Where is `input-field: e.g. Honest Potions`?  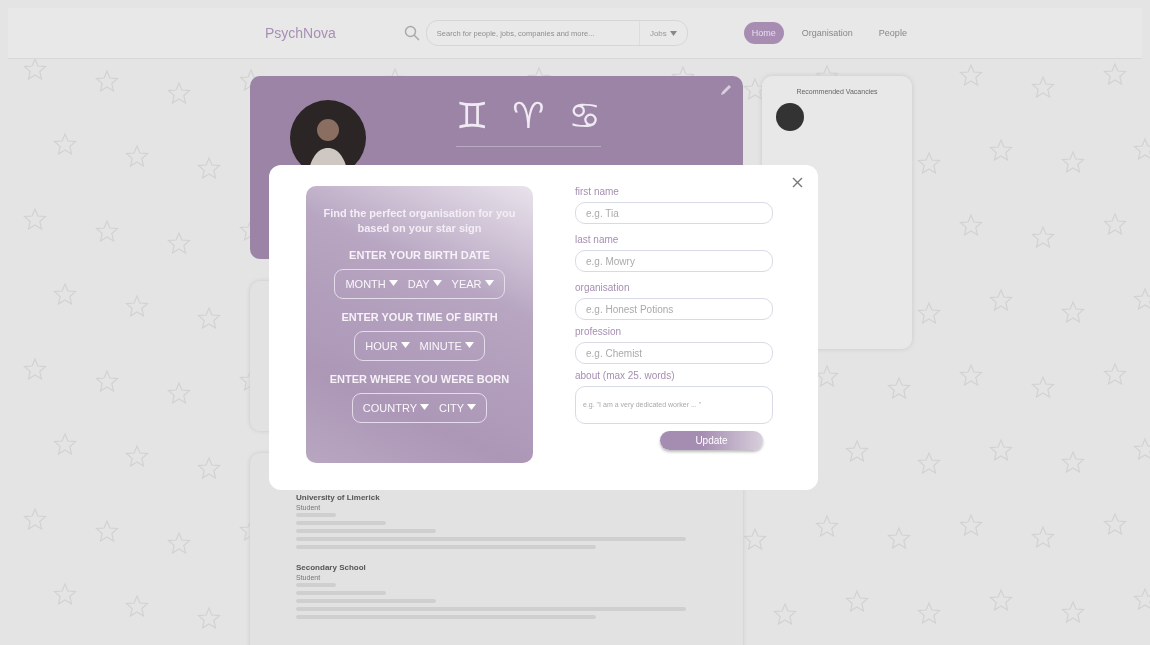 input-field: e.g. Honest Potions is located at coordinates (674, 309).